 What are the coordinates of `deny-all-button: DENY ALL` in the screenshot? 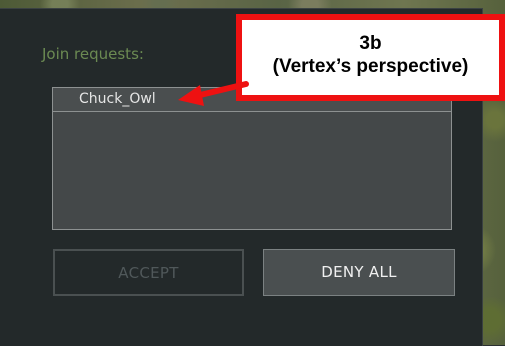 It's located at (359, 272).